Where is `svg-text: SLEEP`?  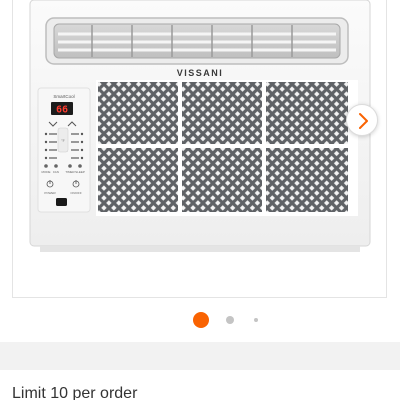 svg-text: SLEEP is located at coordinates (80, 172).